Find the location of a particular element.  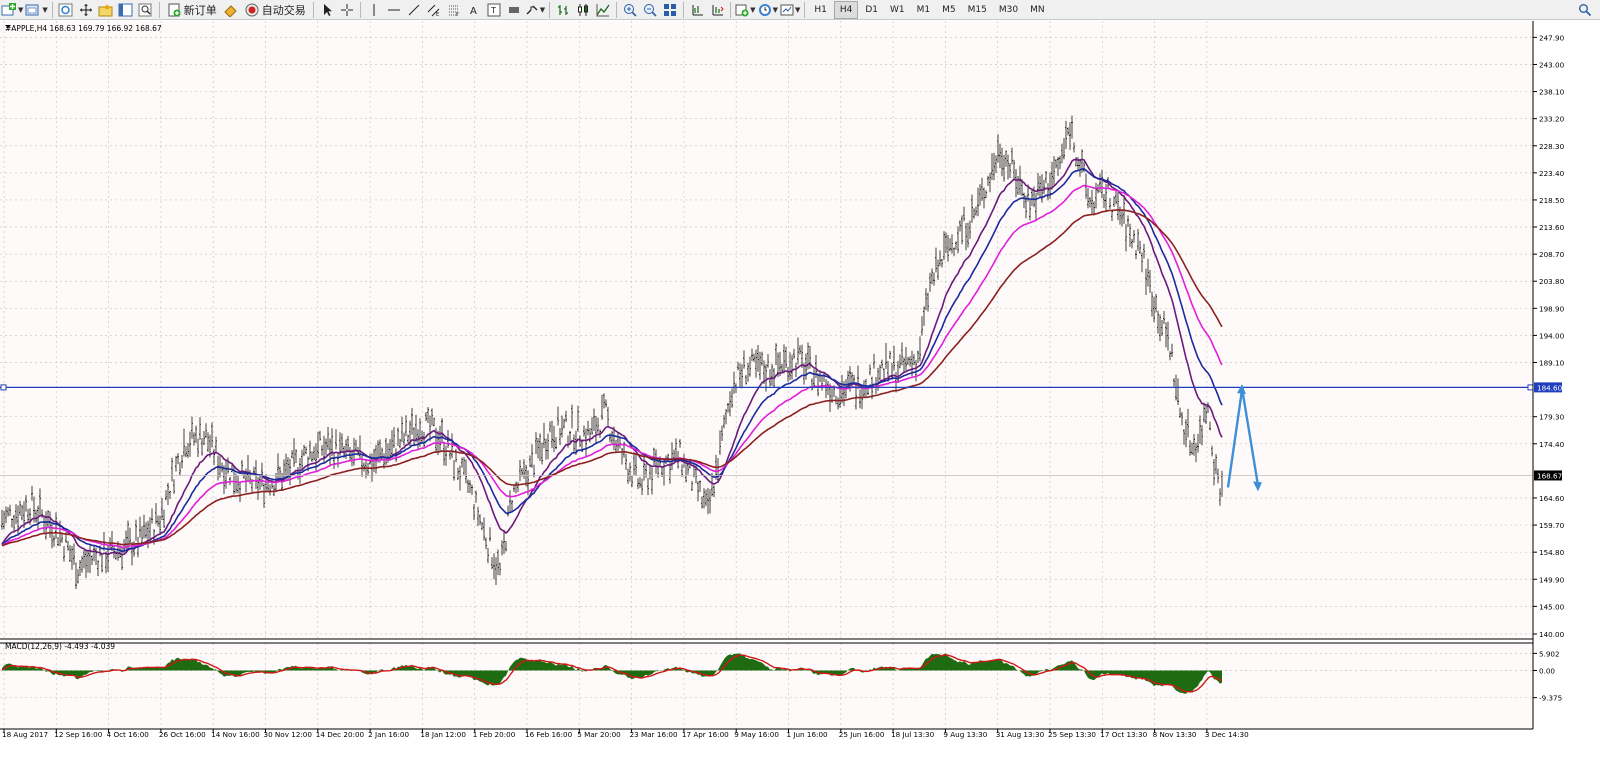

price-label: 233.20 is located at coordinates (1552, 119).